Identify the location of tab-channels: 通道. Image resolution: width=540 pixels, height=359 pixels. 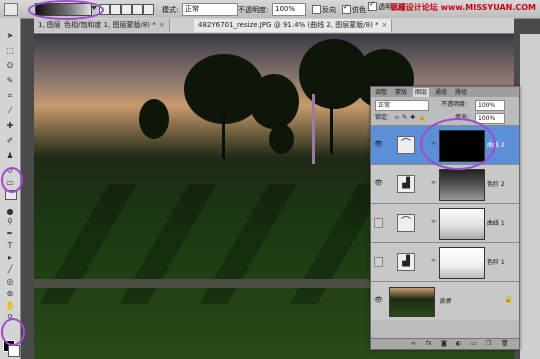
(441, 92).